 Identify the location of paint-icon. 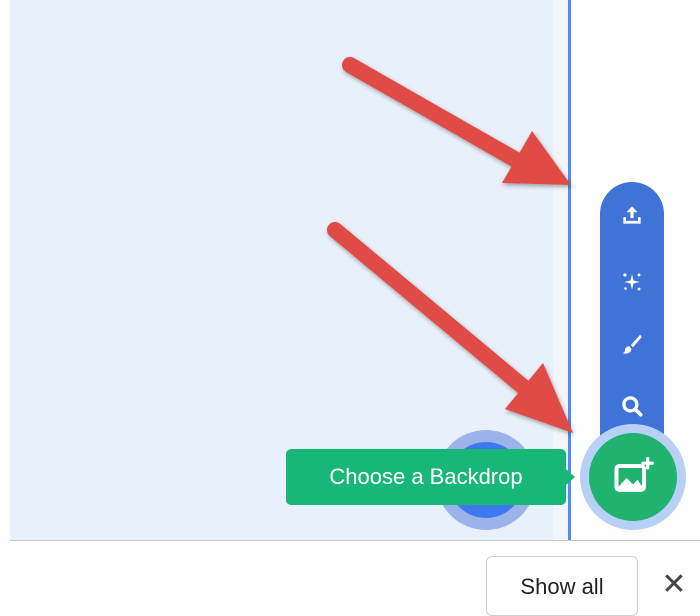
(632, 344).